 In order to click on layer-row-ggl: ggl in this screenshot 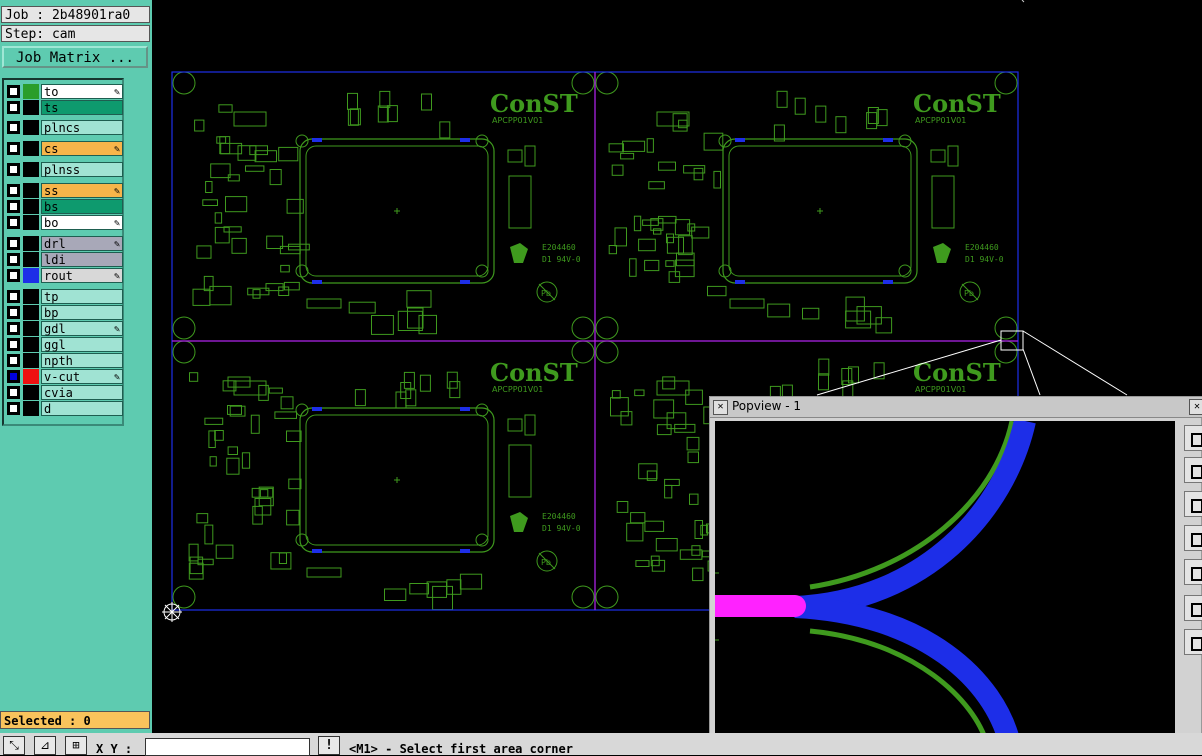, I will do `click(65, 344)`.